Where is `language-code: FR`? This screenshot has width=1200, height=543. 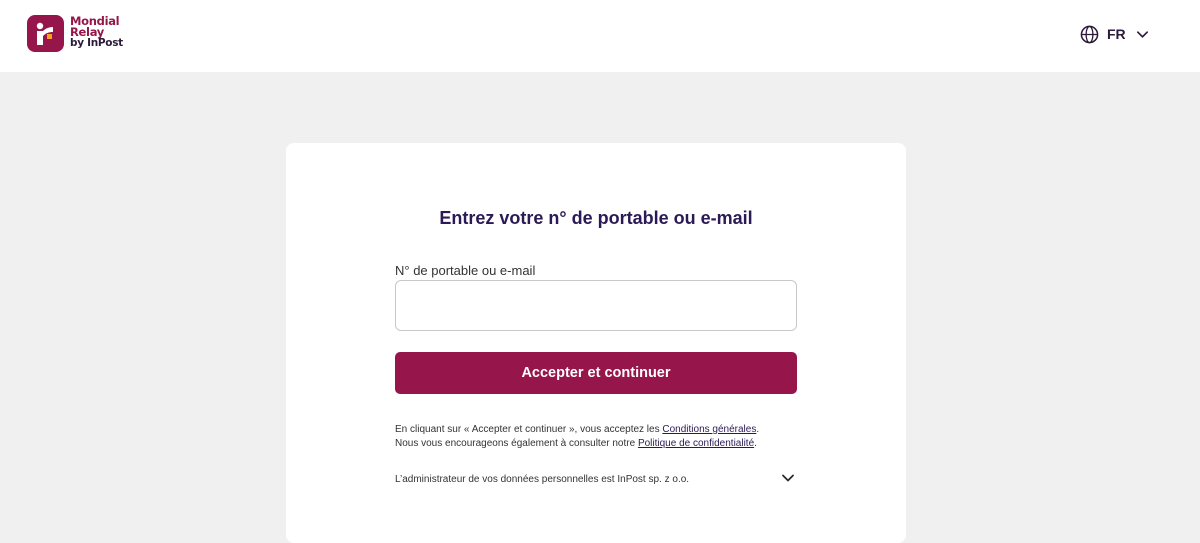 language-code: FR is located at coordinates (1116, 34).